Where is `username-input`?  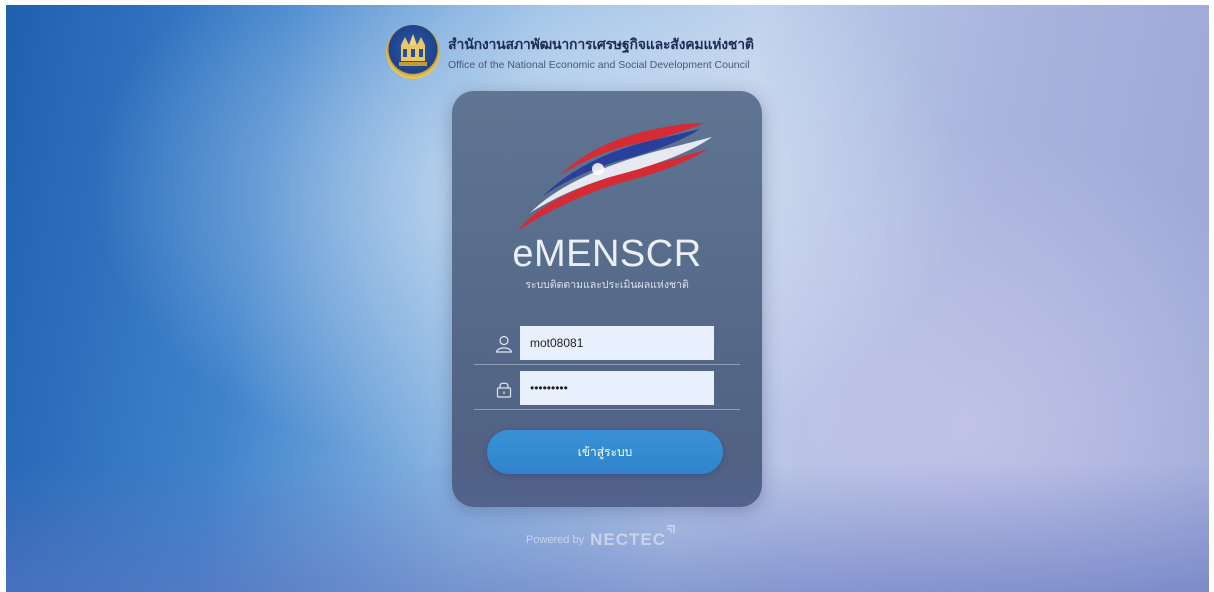 username-input is located at coordinates (617, 343).